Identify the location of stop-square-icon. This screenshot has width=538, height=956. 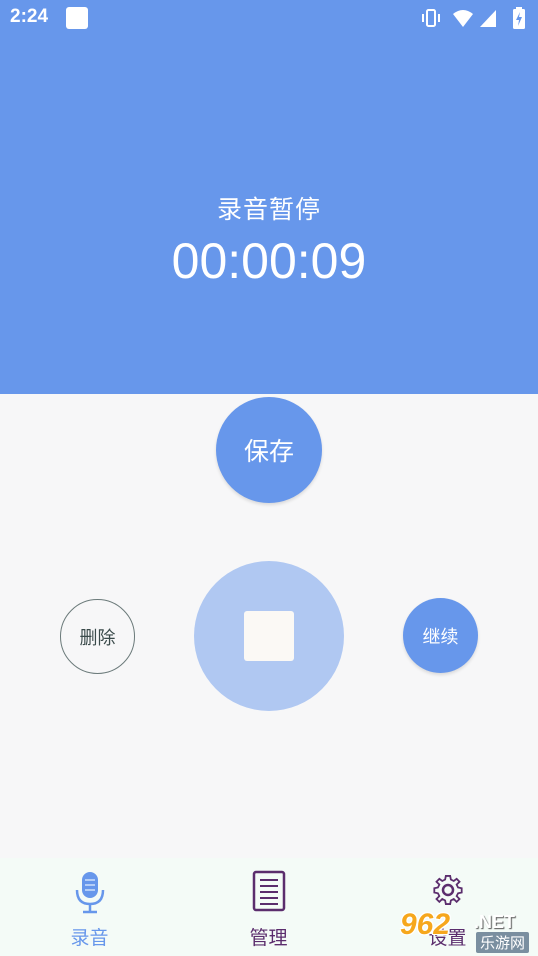
(269, 636).